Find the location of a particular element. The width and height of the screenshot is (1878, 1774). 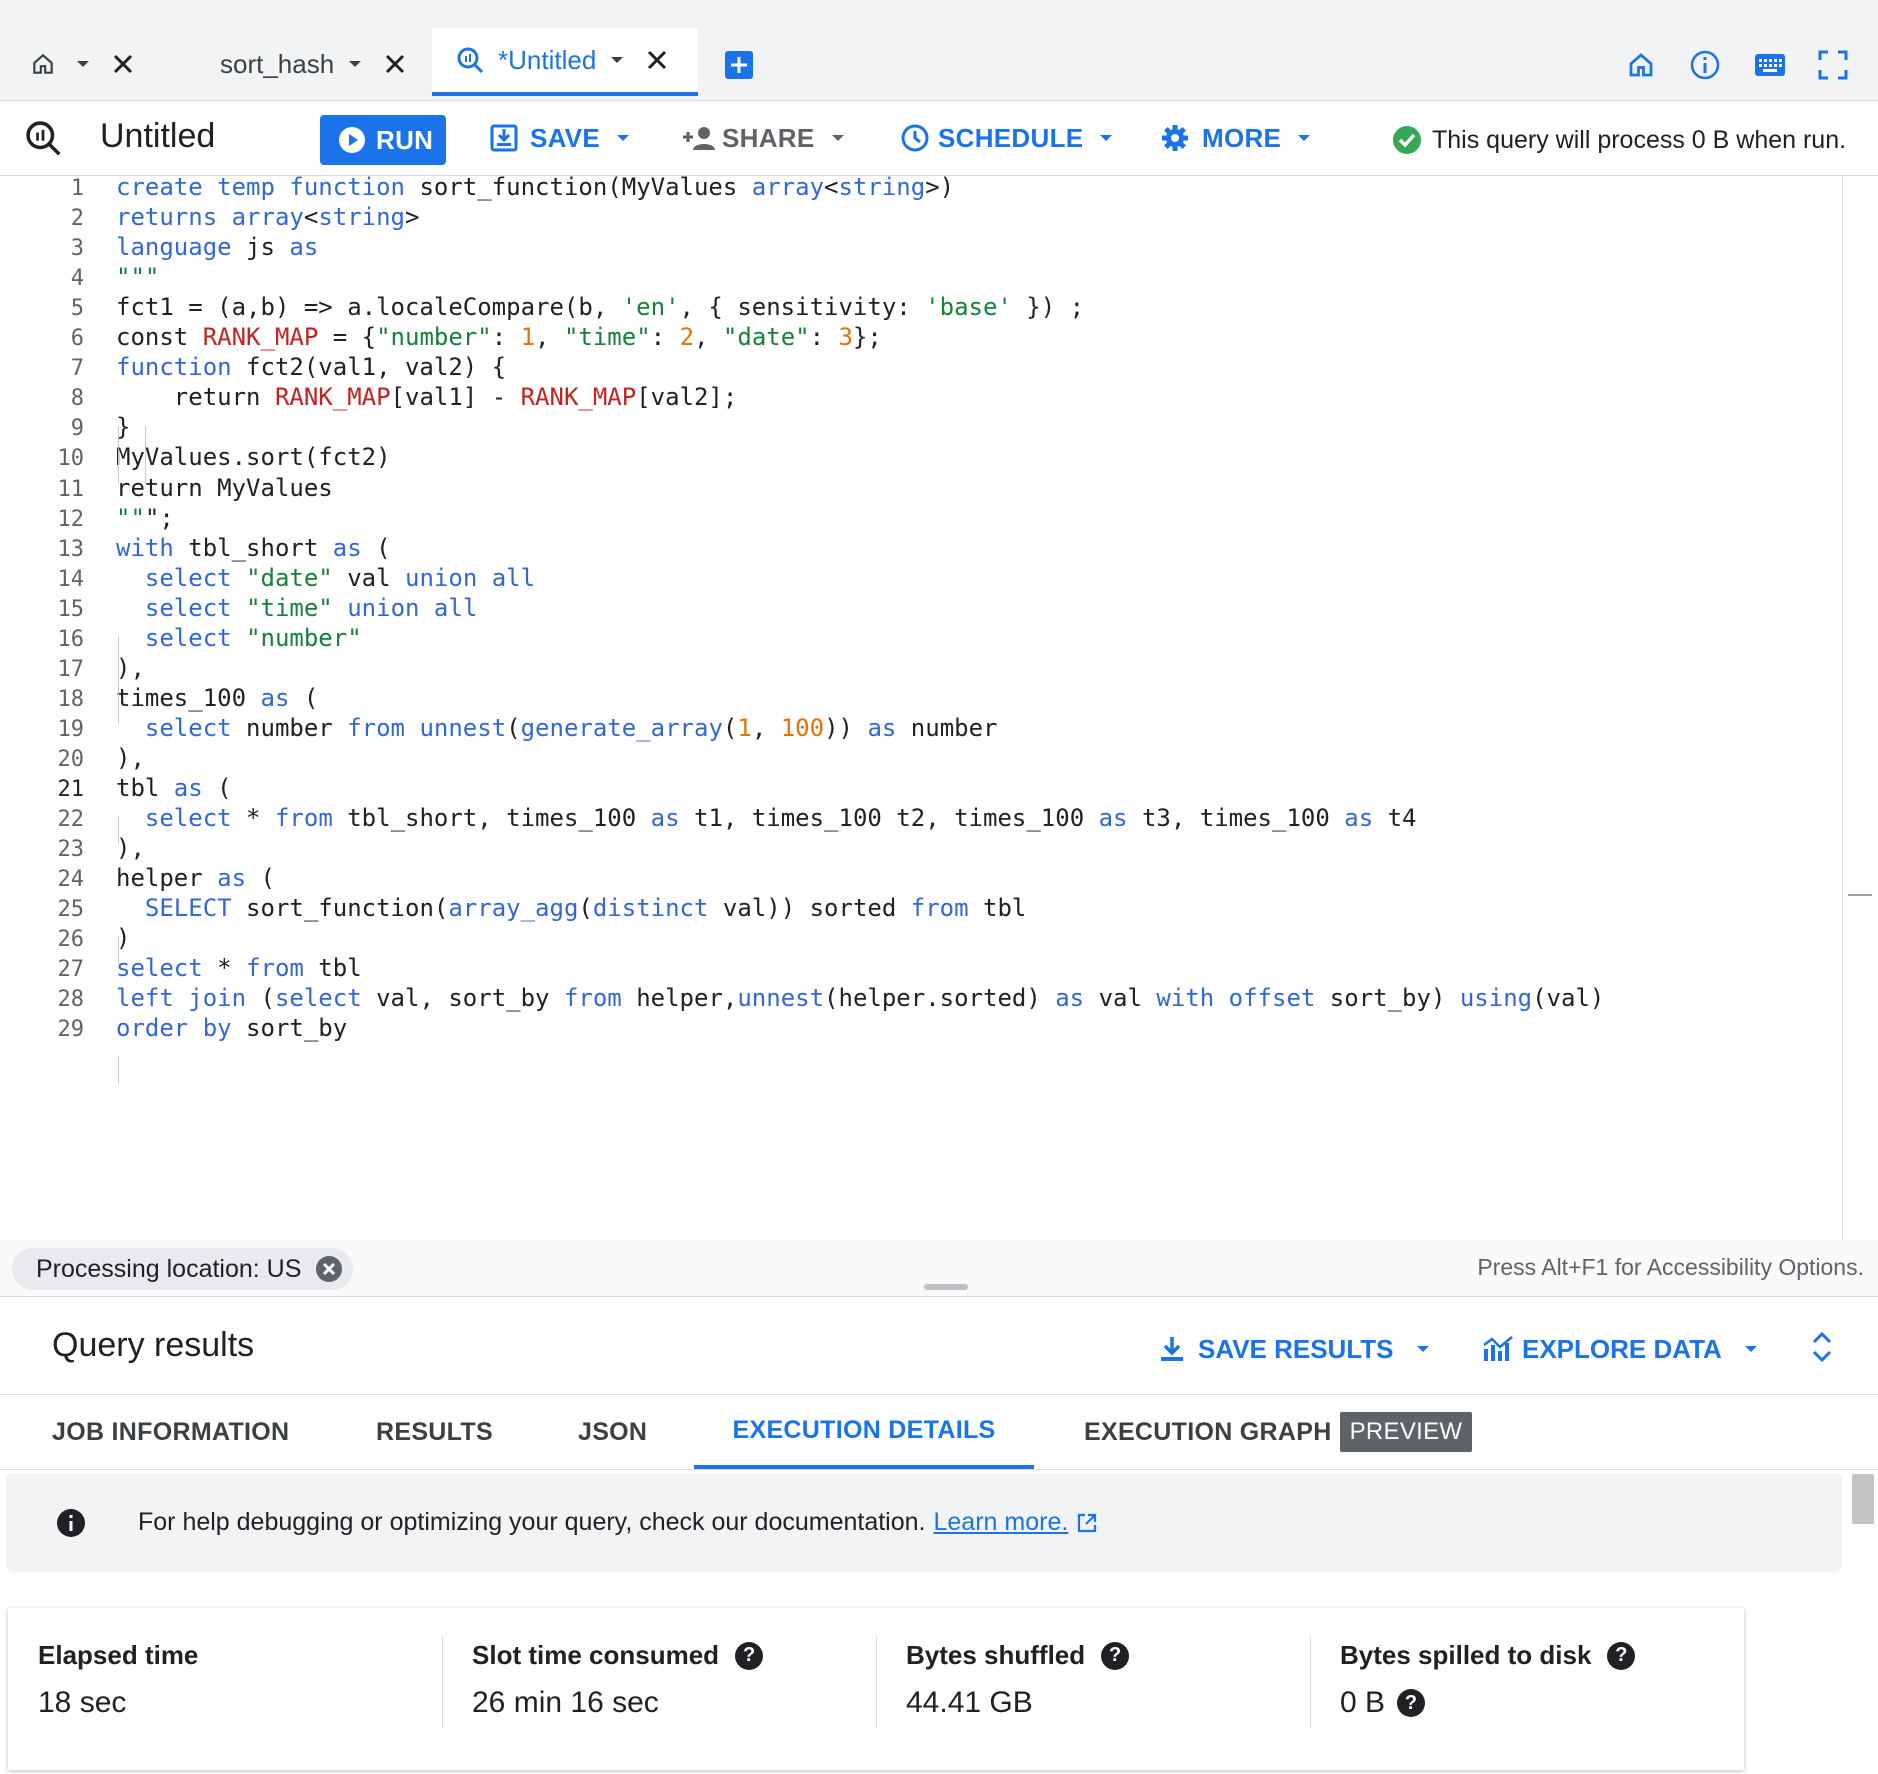

code-line: return MyValues is located at coordinates (224, 488).